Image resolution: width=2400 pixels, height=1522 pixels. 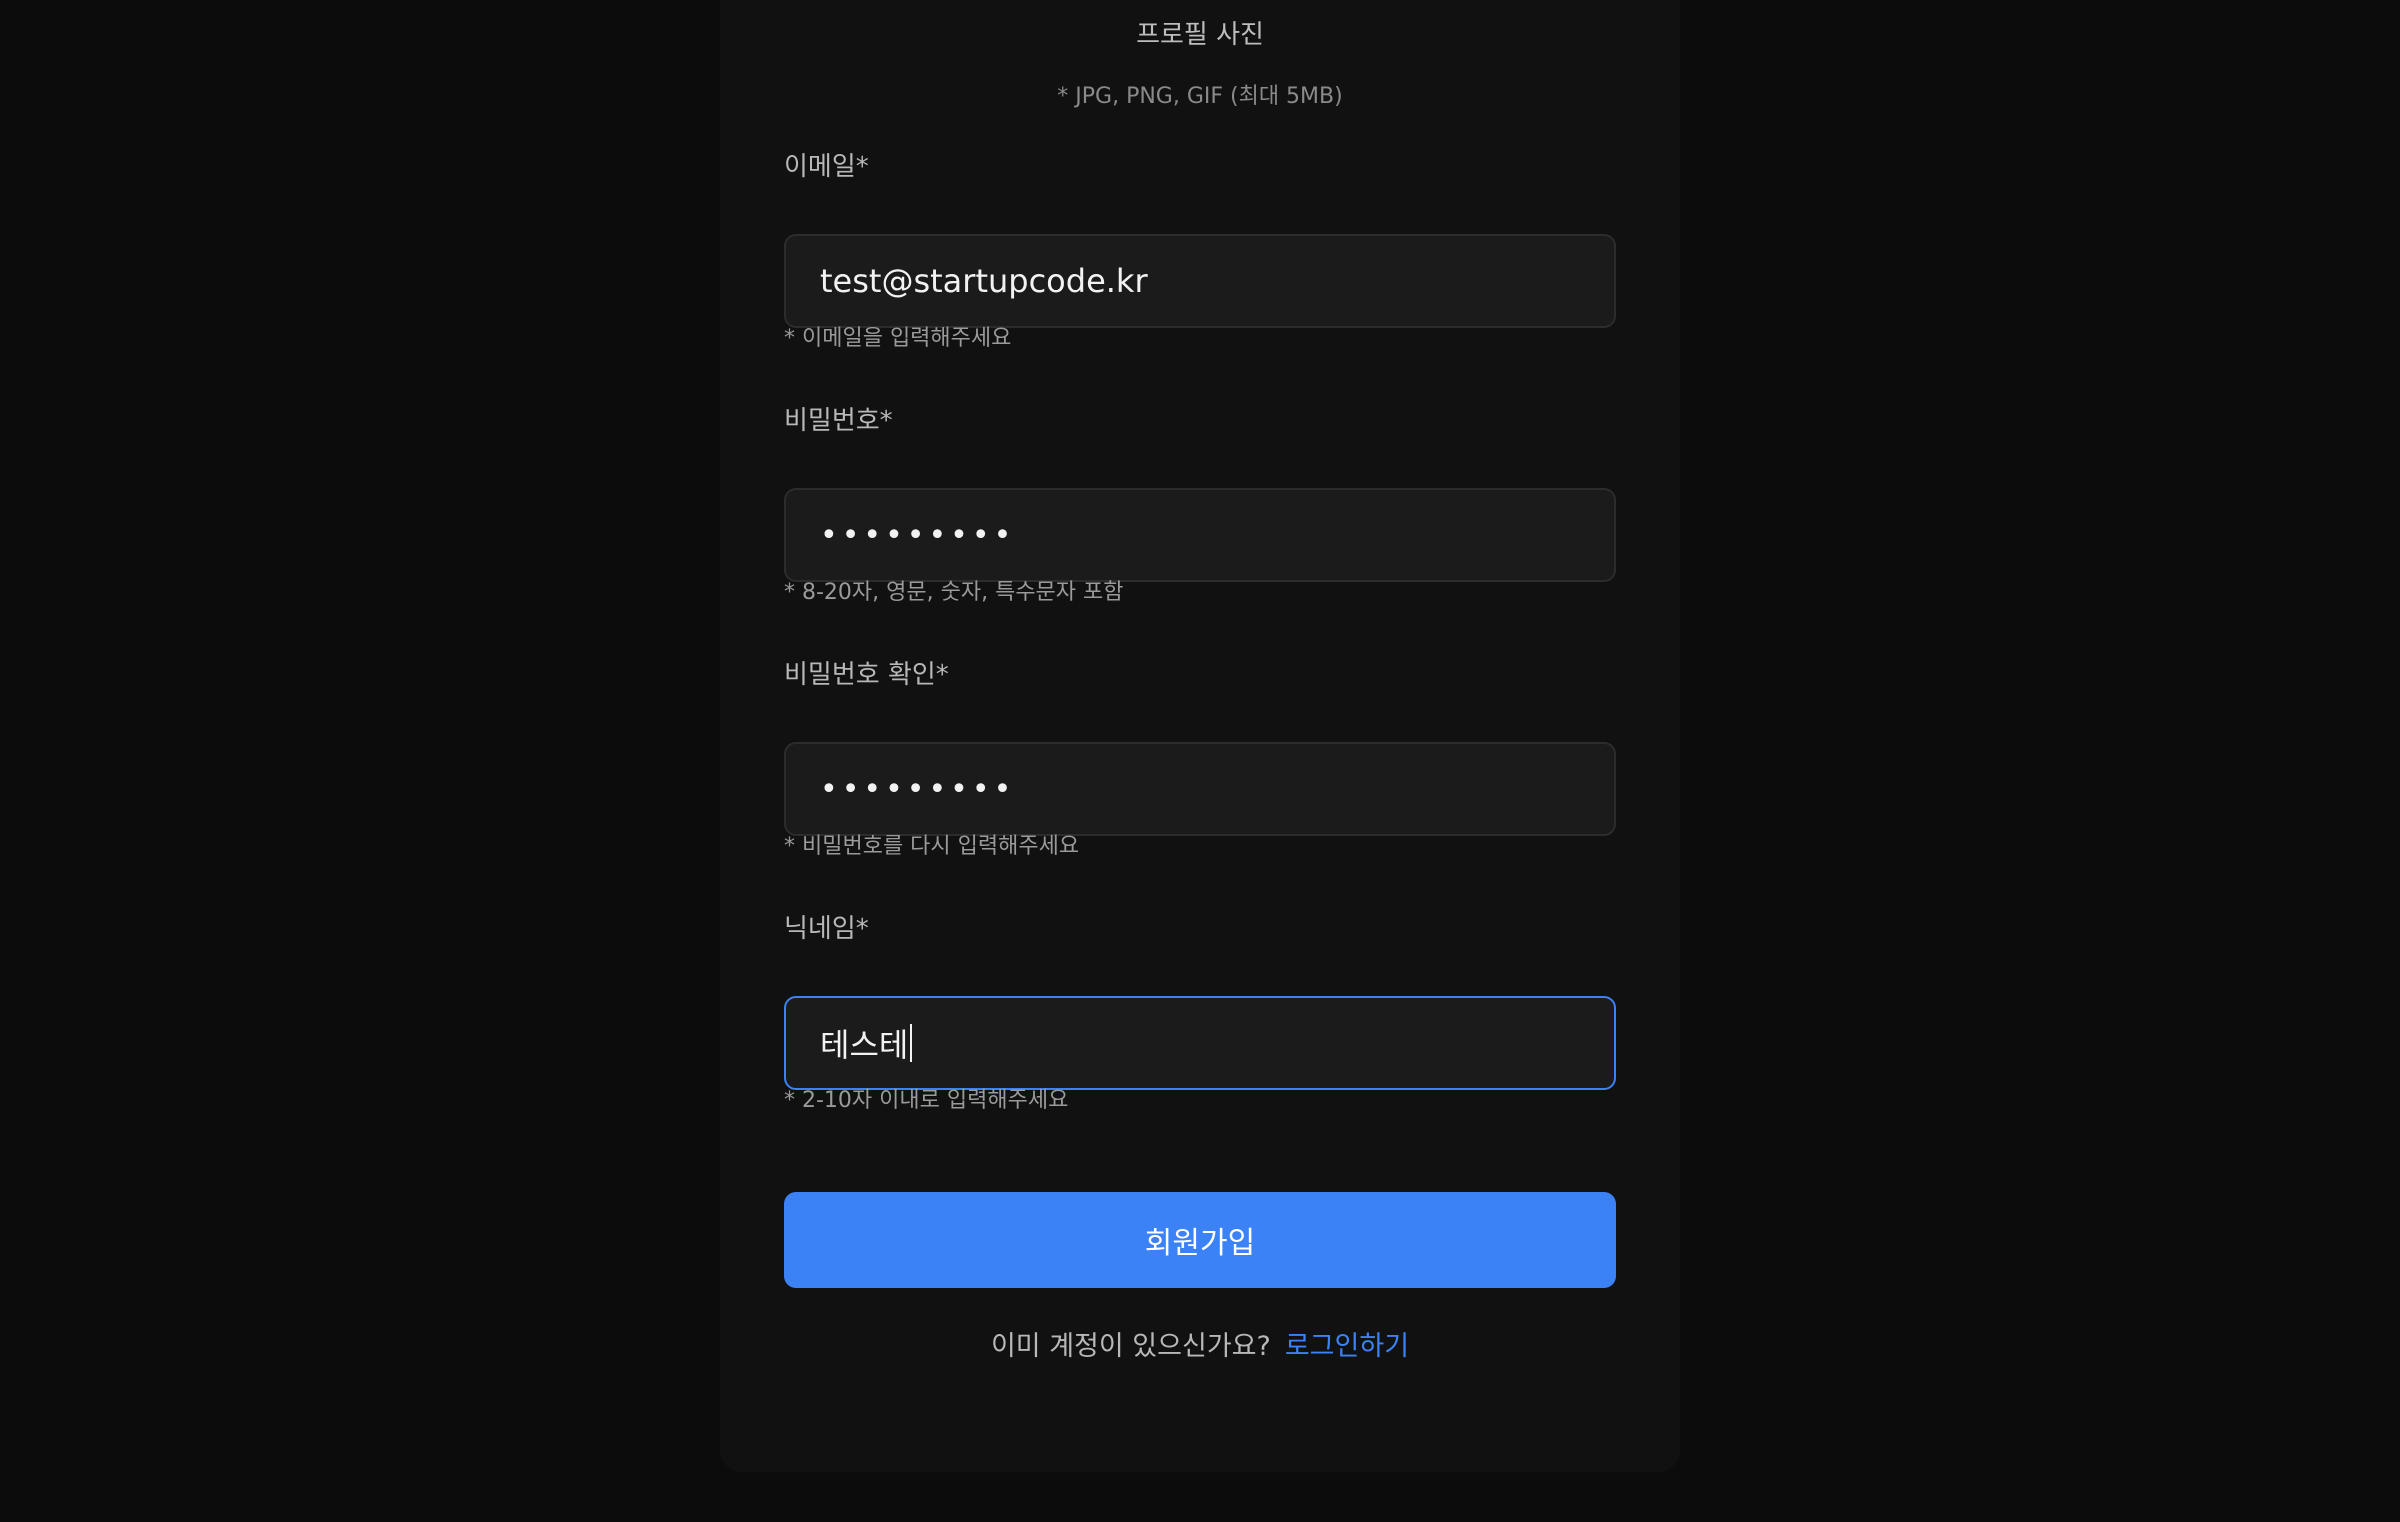 I want to click on password-label: 비밀번호*, so click(x=838, y=421).